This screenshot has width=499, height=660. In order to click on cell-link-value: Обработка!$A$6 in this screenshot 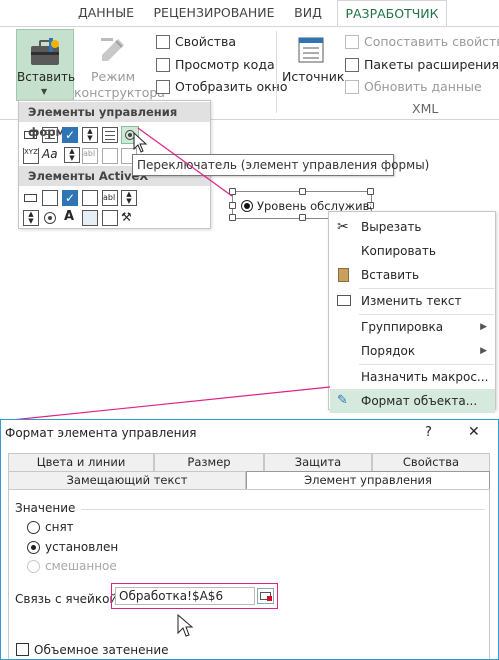, I will do `click(171, 596)`.